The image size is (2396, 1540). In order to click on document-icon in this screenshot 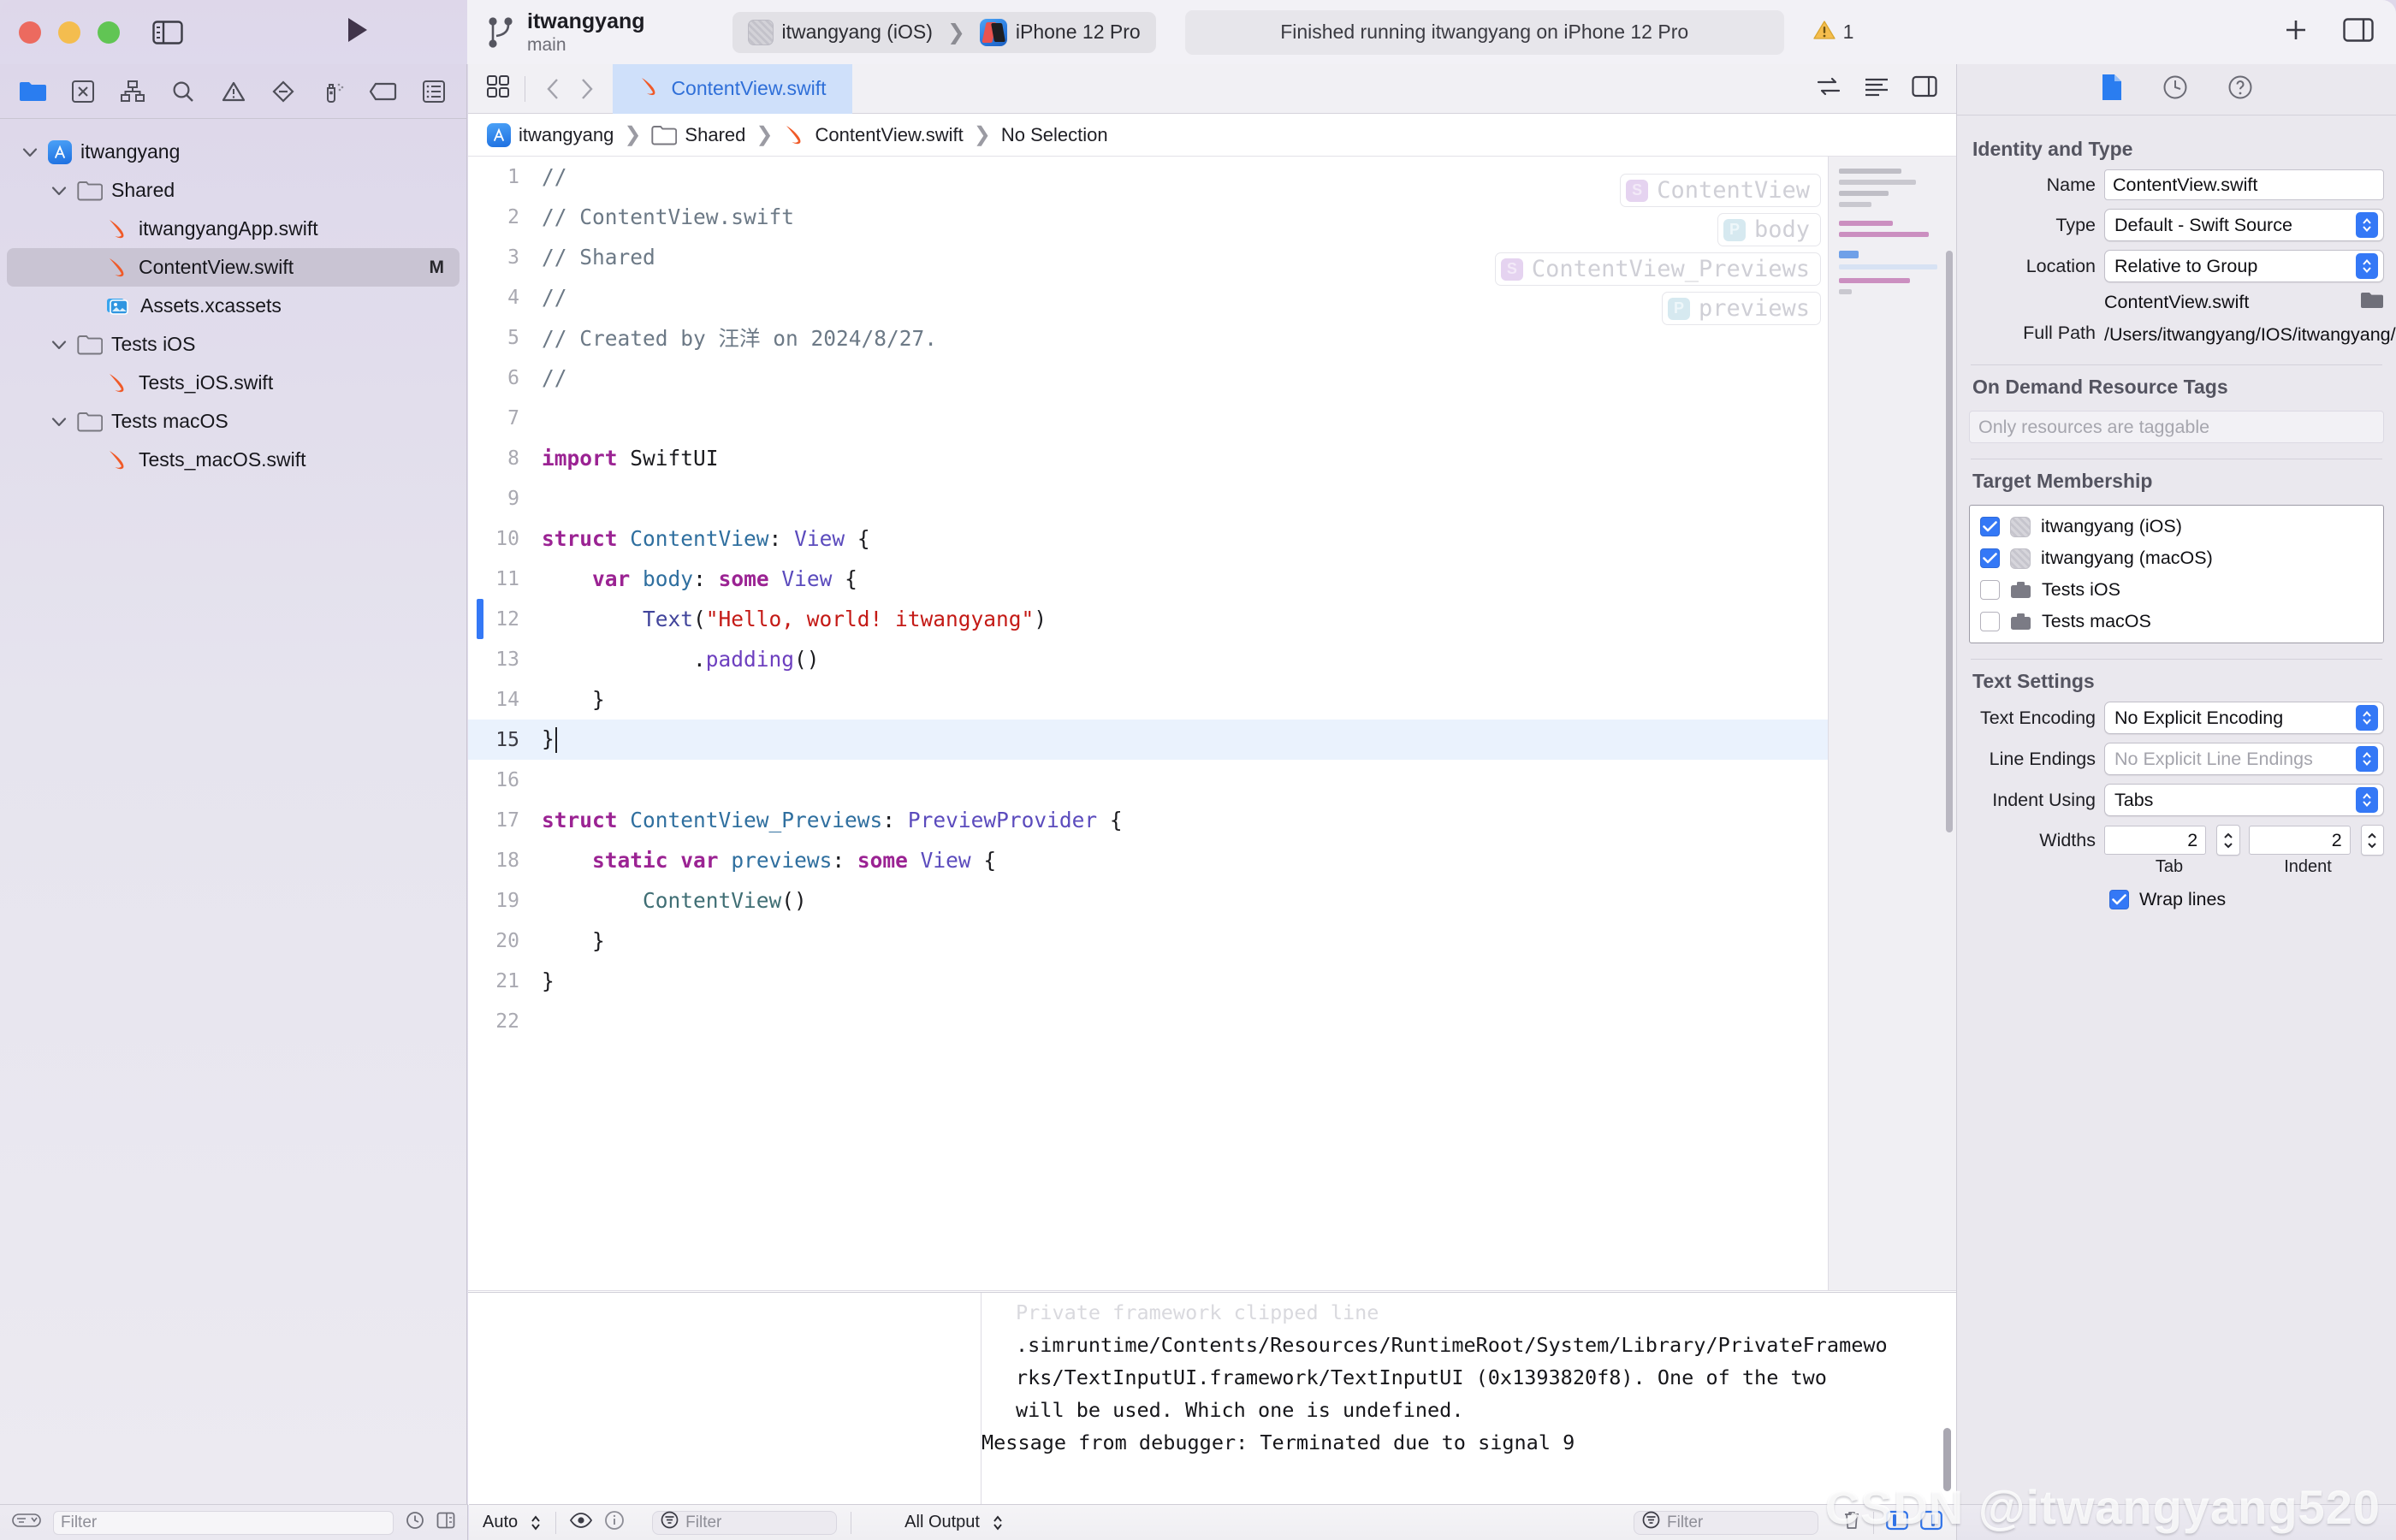, I will do `click(2112, 89)`.